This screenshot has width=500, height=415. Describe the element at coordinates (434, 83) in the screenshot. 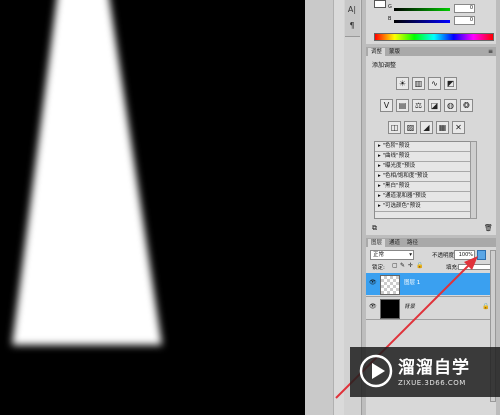

I see `curves-icon: ∿` at that location.